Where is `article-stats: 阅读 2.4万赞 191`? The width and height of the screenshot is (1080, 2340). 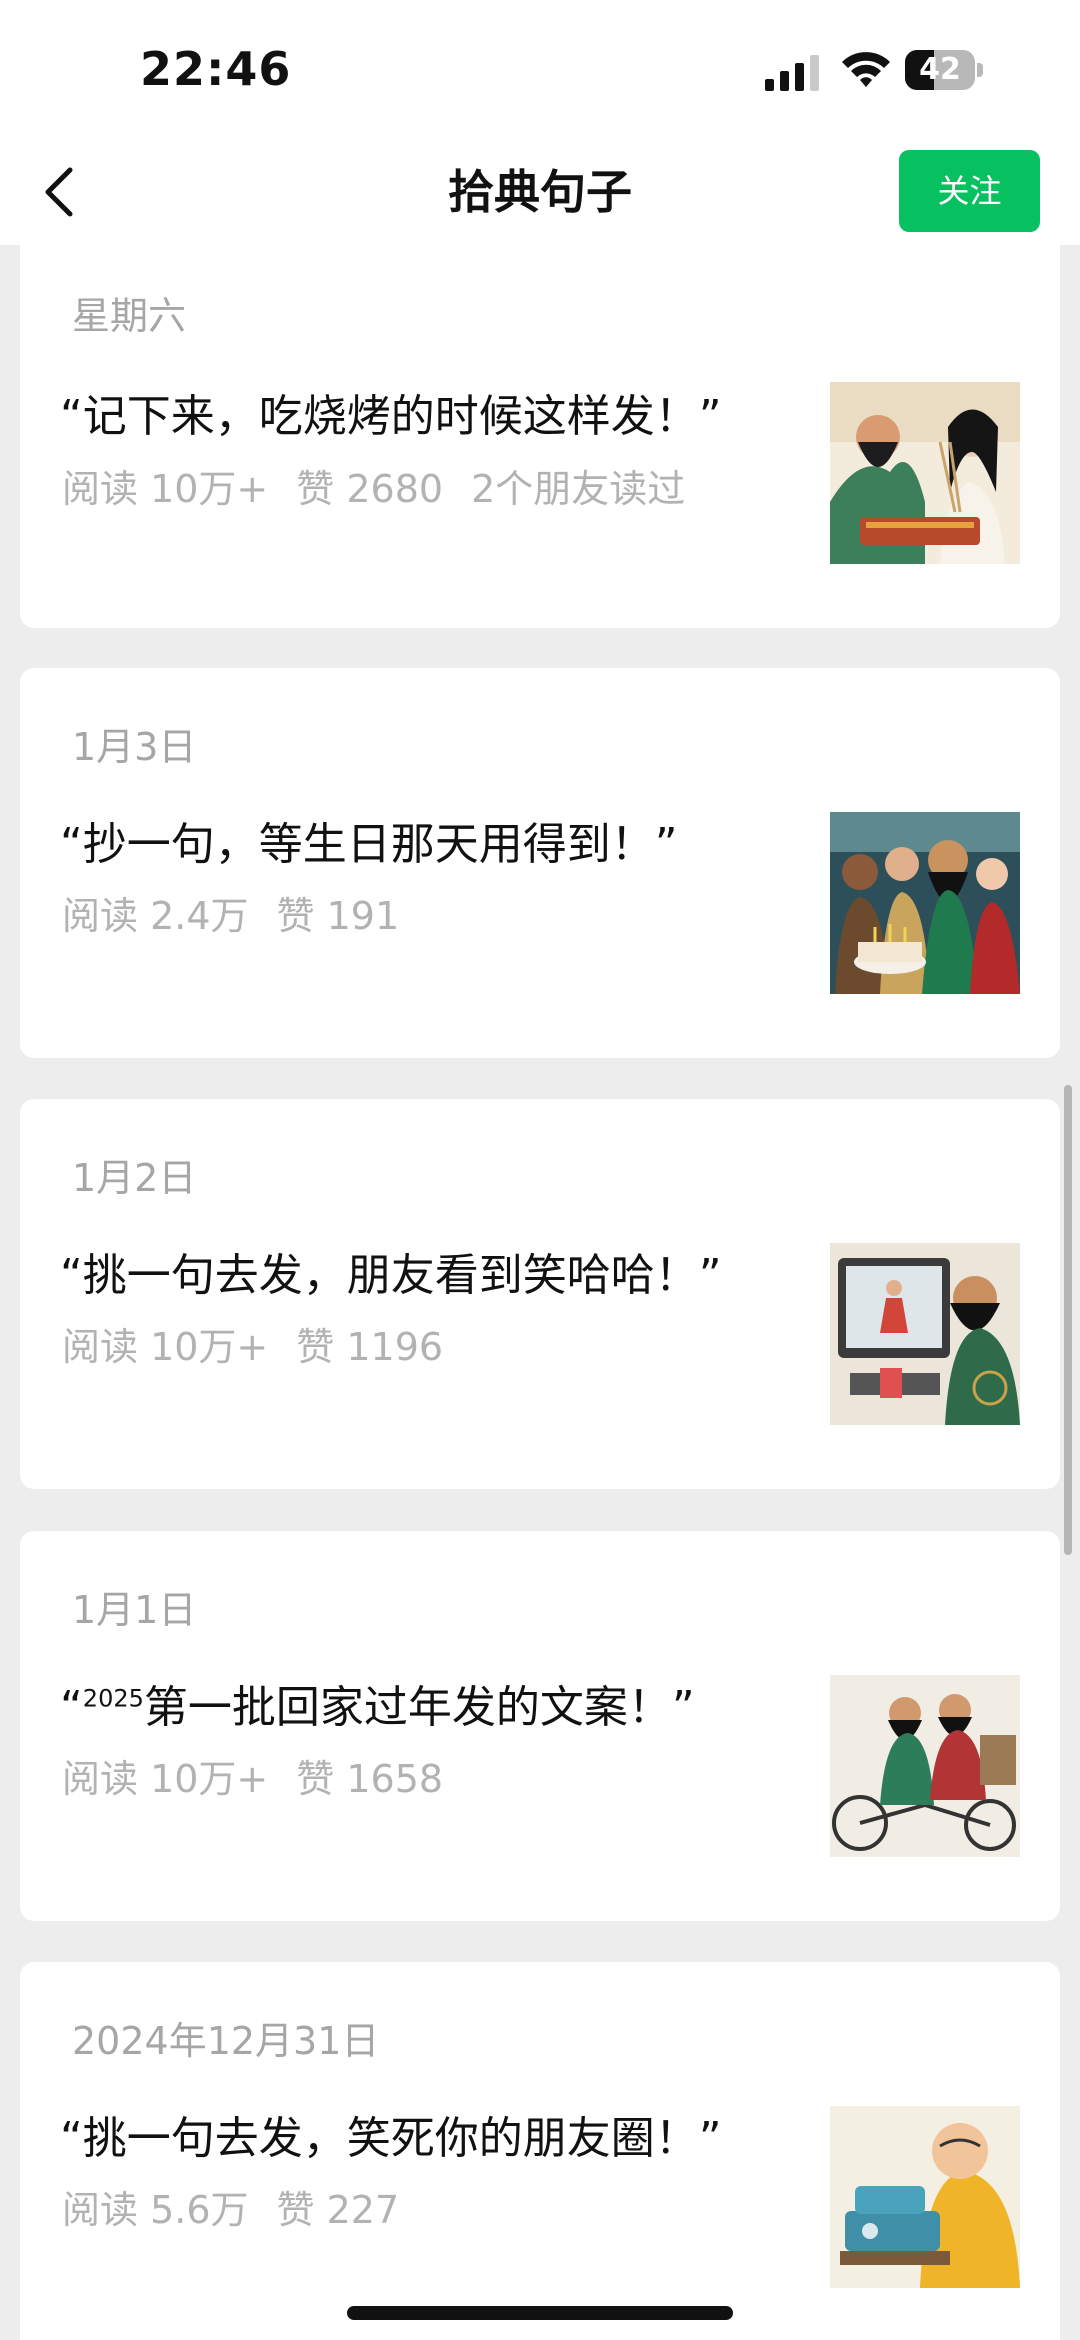
article-stats: 阅读 2.4万赞 191 is located at coordinates (244, 912).